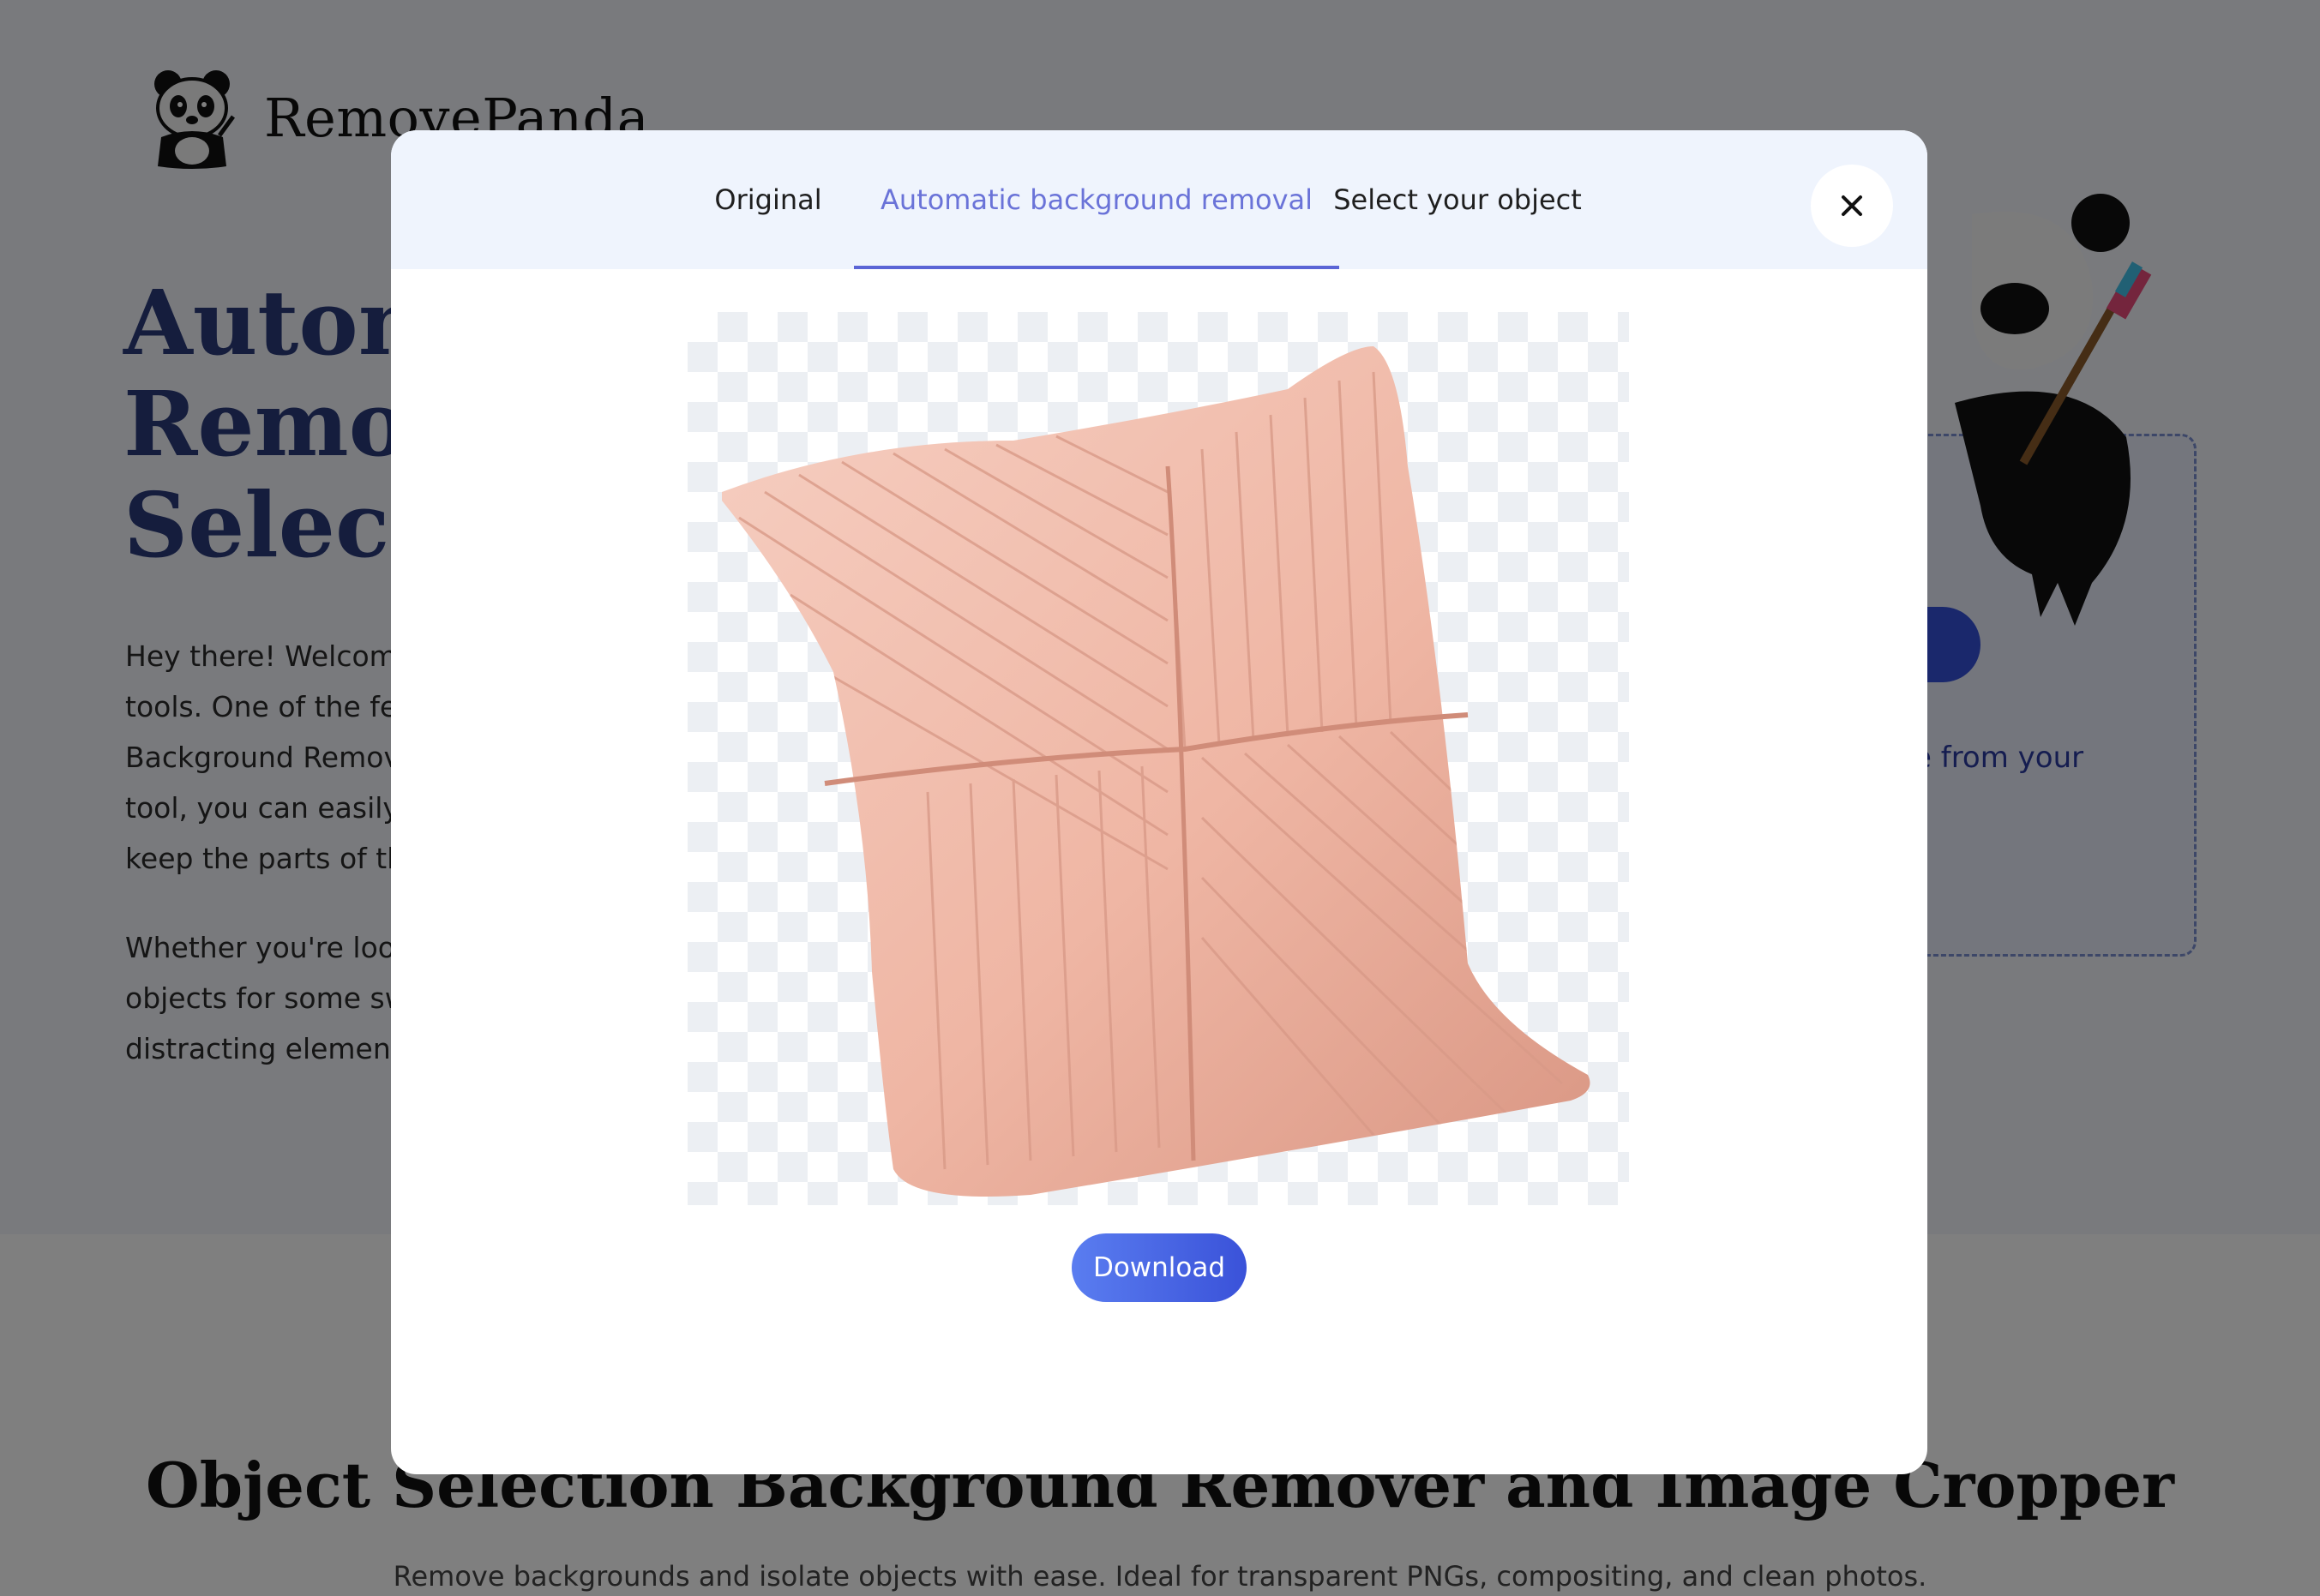 The width and height of the screenshot is (2320, 1596). I want to click on tab-original: Original, so click(768, 199).